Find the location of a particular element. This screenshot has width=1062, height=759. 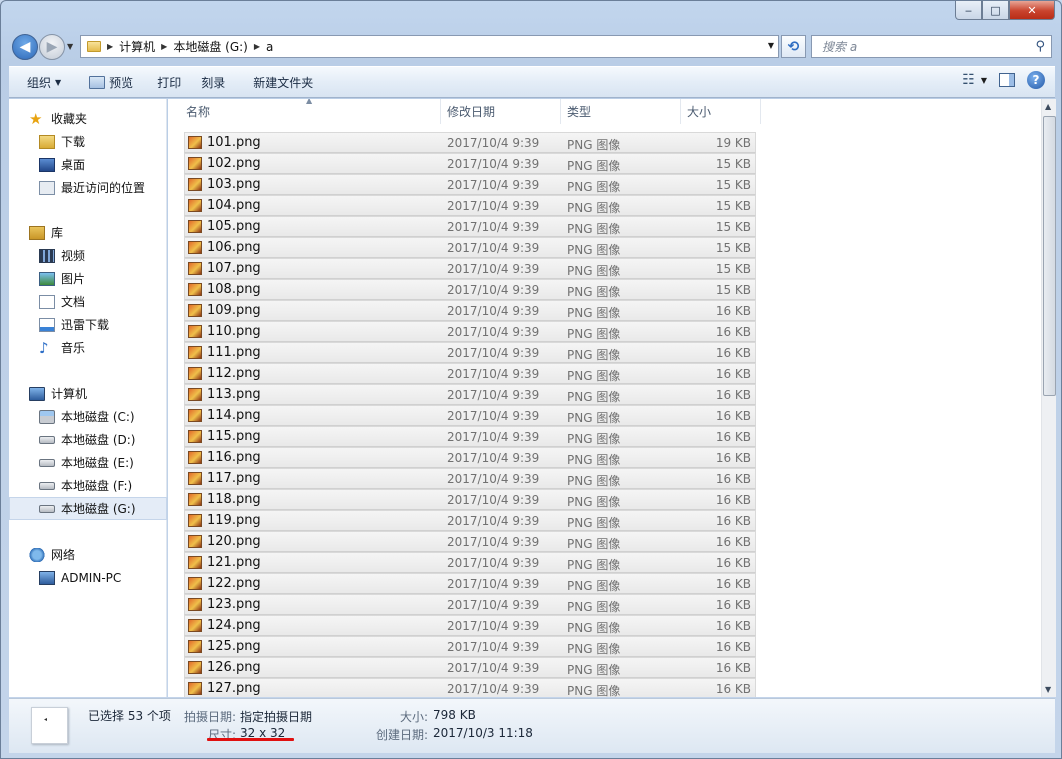

nav-thunder-downloads-label: 迅雷下载 is located at coordinates (85, 325).